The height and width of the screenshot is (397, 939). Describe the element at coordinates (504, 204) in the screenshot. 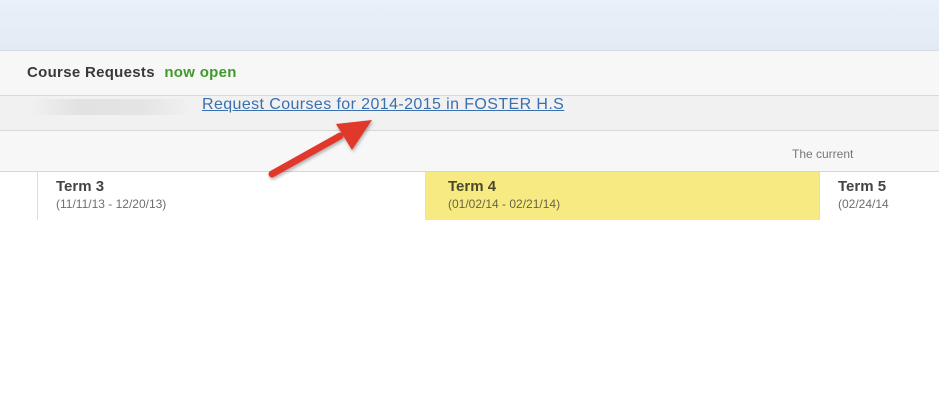

I see `term-dates: (01/02/14 - 02/21/14)` at that location.